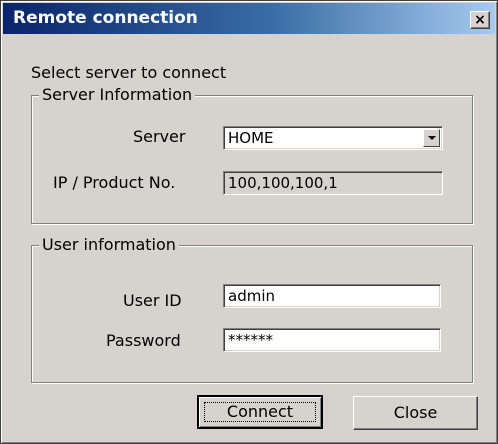 This screenshot has height=444, width=498. I want to click on focus-indicator, so click(260, 412).